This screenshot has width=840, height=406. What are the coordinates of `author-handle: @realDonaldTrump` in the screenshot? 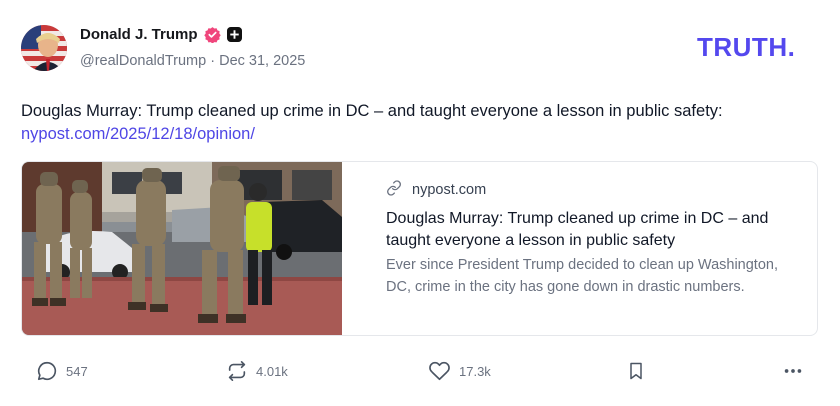 It's located at (143, 61).